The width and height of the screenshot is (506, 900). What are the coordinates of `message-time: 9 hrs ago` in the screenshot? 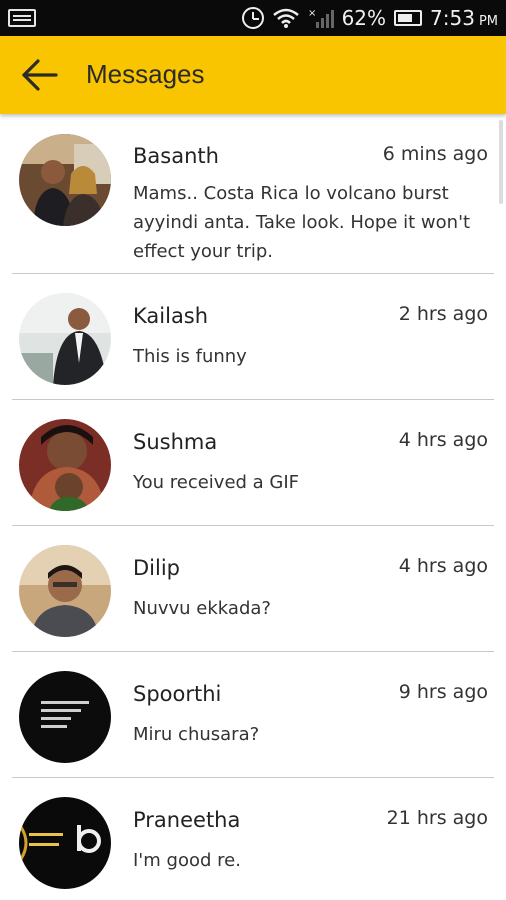 It's located at (443, 692).